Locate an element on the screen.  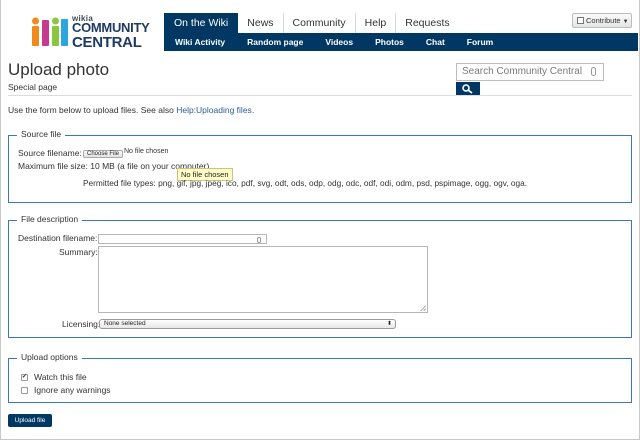
file-description-legend: File description is located at coordinates (50, 219).